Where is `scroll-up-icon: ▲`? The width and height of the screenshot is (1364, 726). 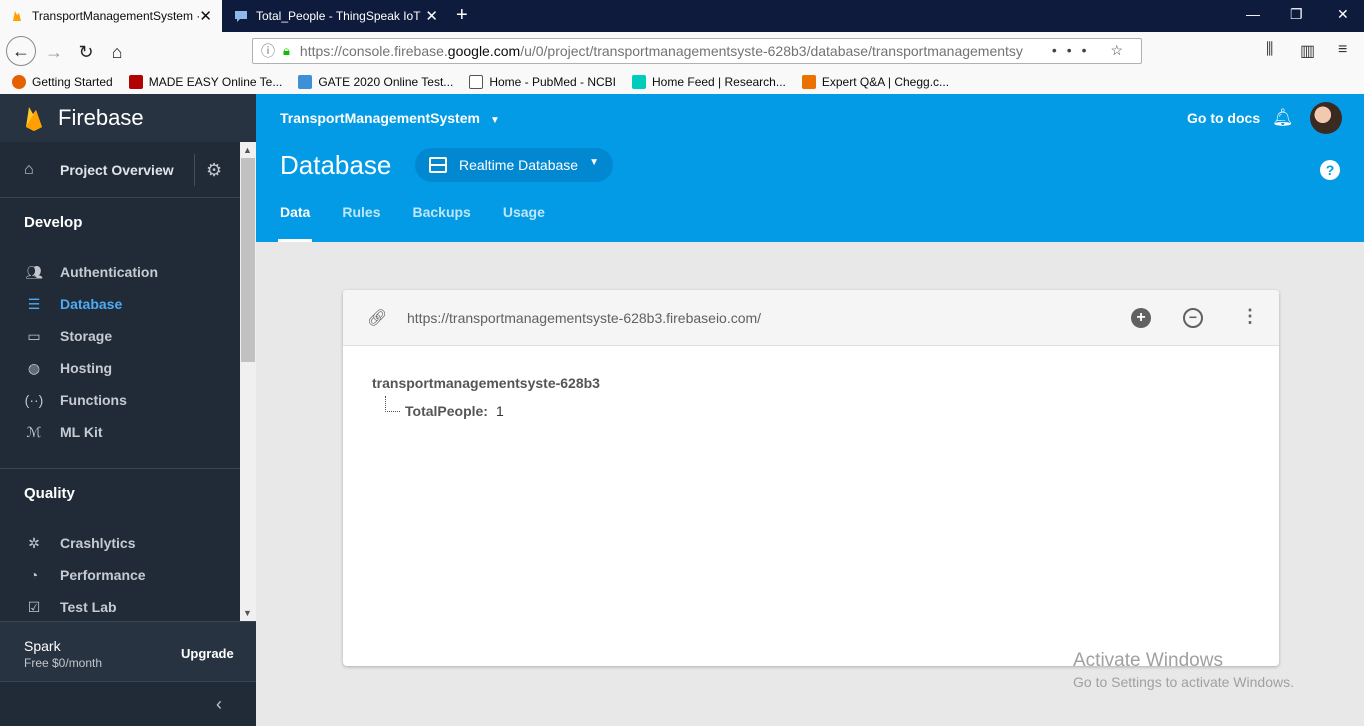 scroll-up-icon: ▲ is located at coordinates (247, 150).